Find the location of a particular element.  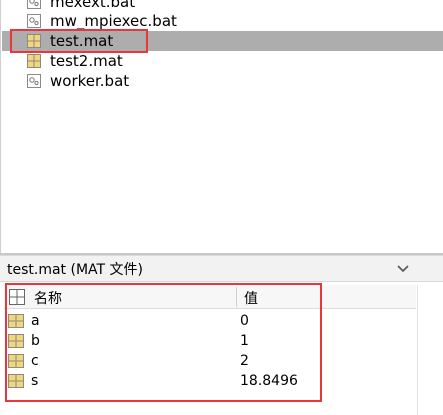

file-row-test-mat: test.mat is located at coordinates (222, 41).